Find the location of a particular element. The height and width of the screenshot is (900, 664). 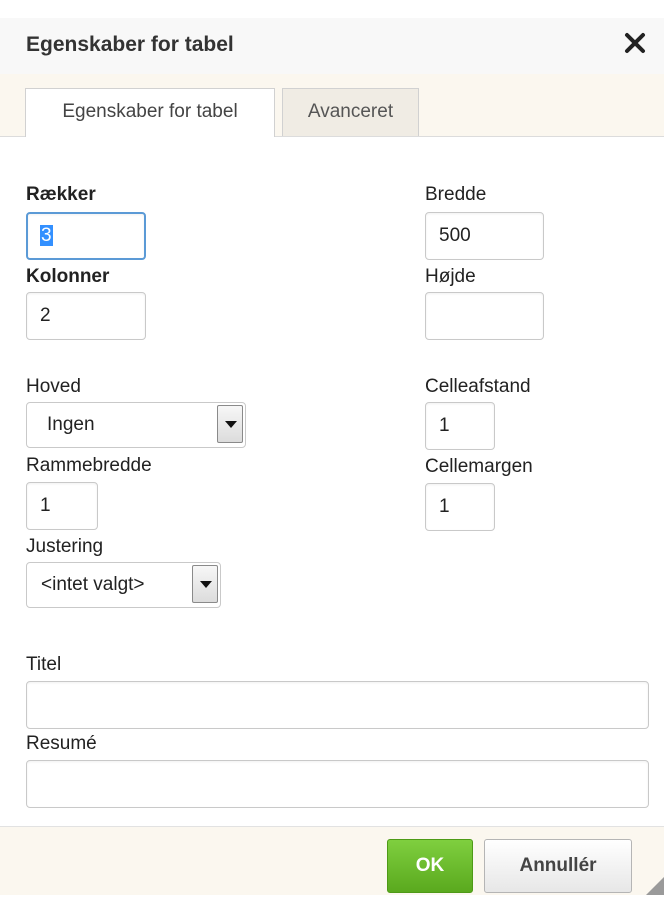

align-select: <intet valgt> is located at coordinates (123, 585).